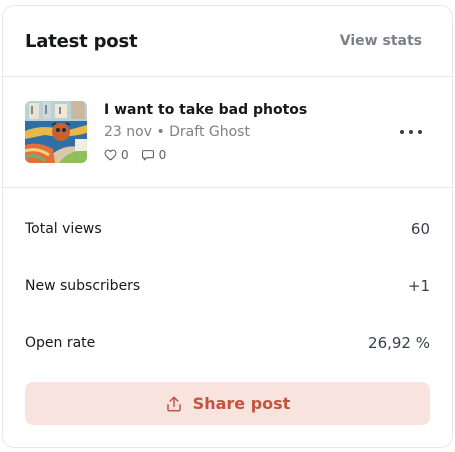 Image resolution: width=455 pixels, height=452 pixels. I want to click on comments-stat: 0, so click(154, 155).